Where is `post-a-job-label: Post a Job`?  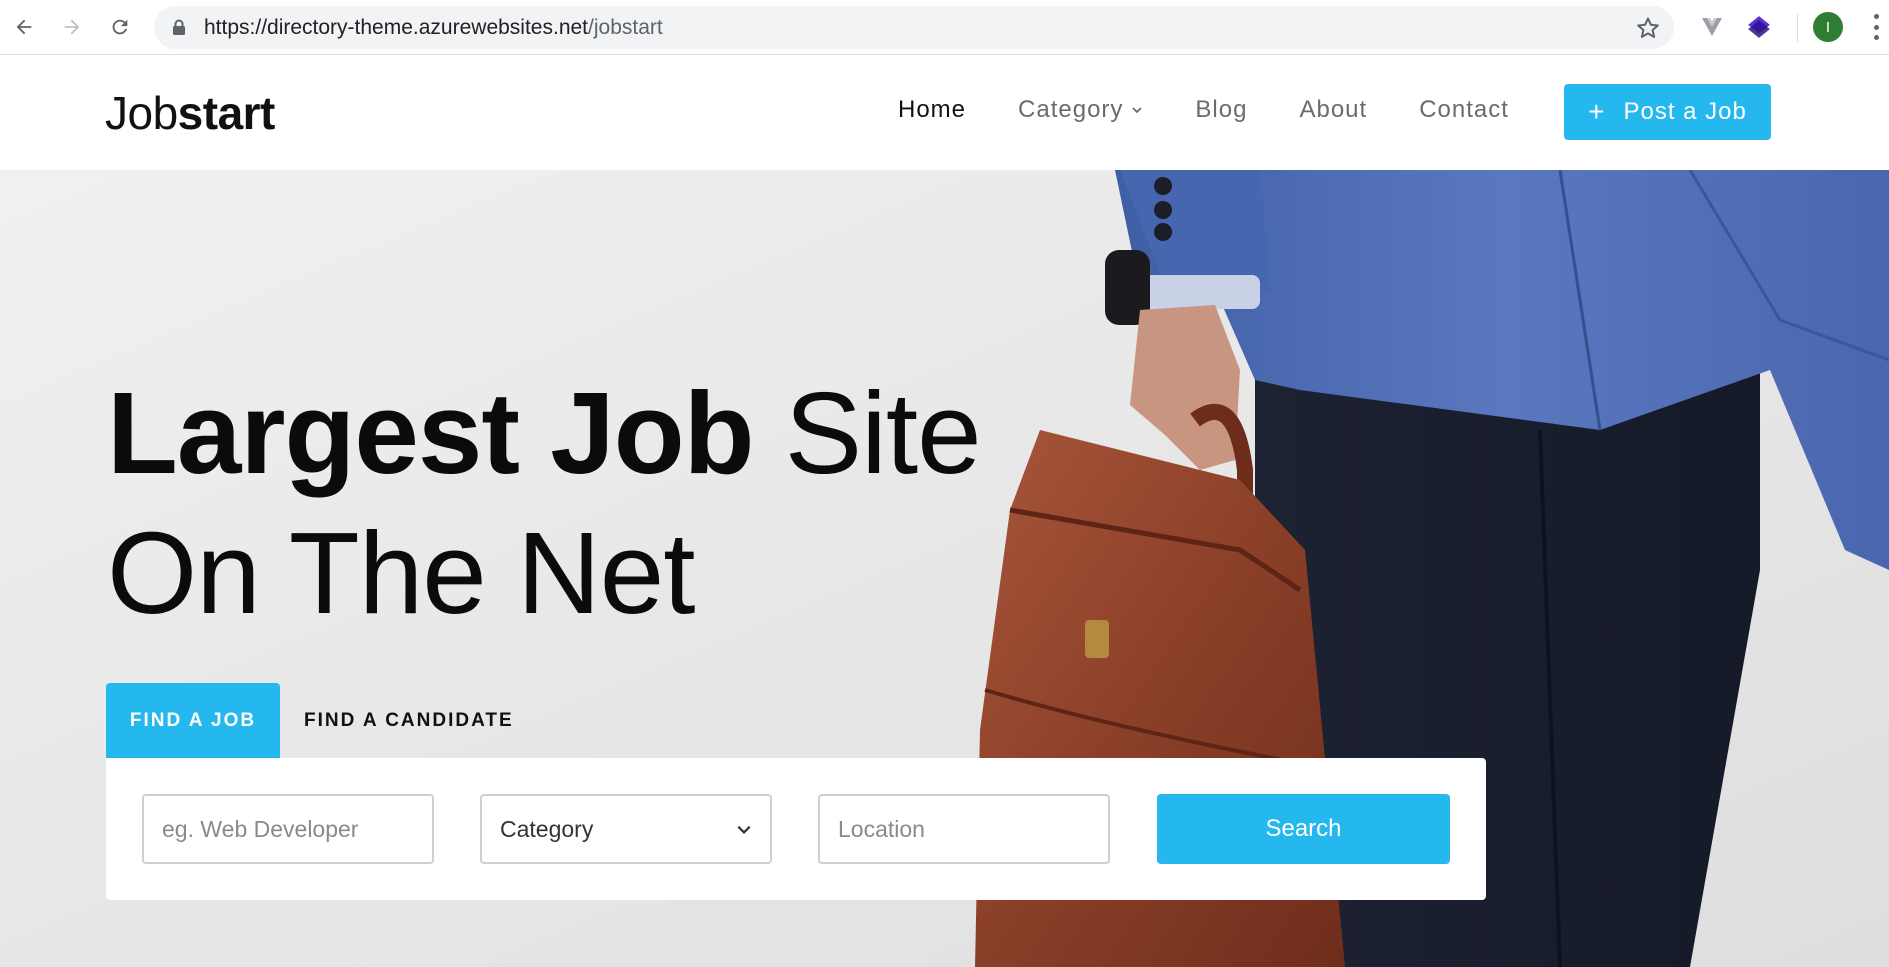 post-a-job-label: Post a Job is located at coordinates (1685, 111).